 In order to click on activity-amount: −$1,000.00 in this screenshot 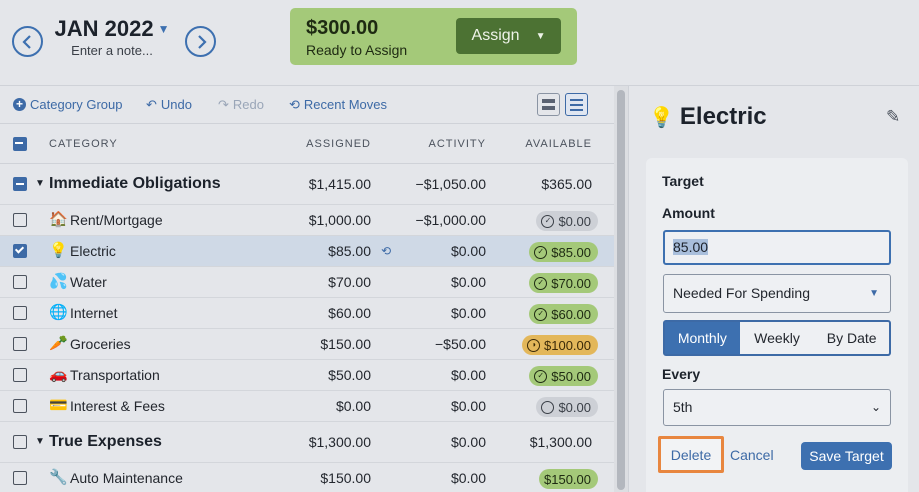, I will do `click(451, 220)`.